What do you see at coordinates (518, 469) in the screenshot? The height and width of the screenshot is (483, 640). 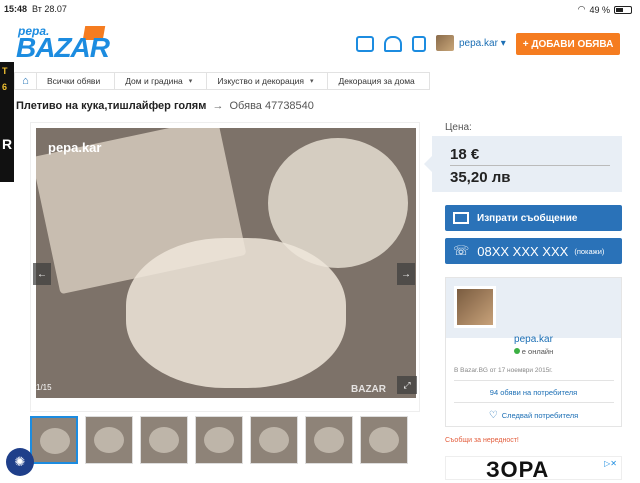 I see `ad-brand: ЗОРА` at bounding box center [518, 469].